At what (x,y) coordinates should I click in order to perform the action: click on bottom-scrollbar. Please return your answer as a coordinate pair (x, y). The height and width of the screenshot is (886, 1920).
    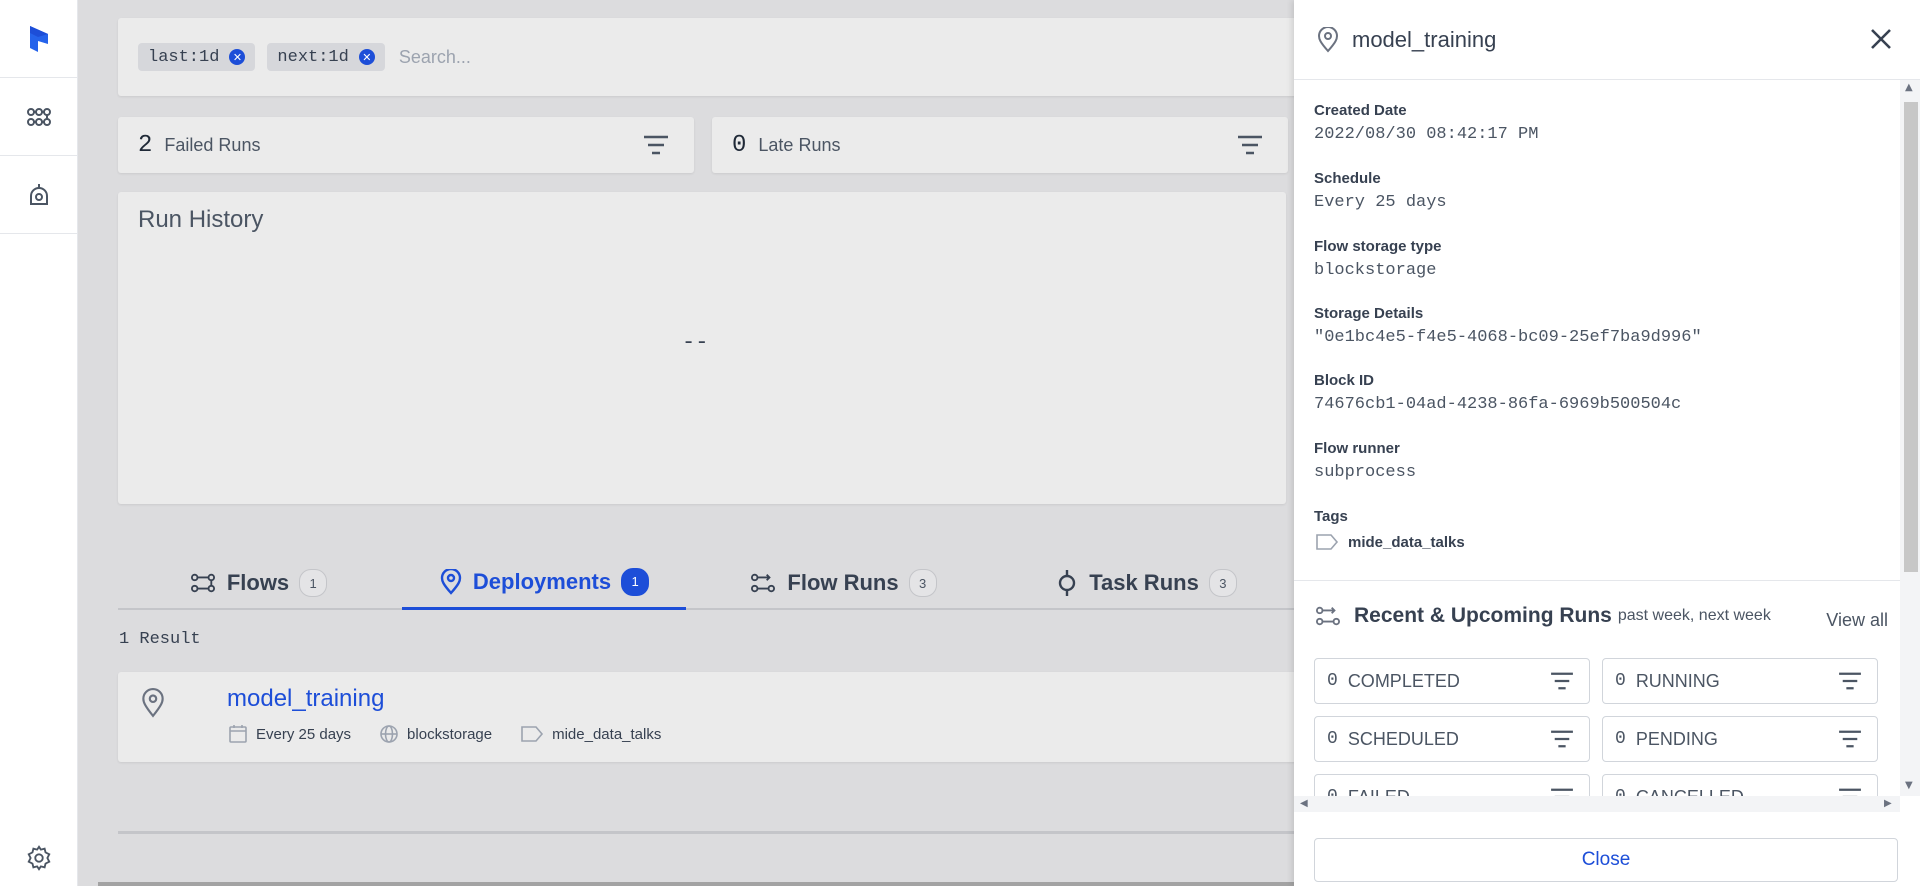
    Looking at the image, I should click on (748, 884).